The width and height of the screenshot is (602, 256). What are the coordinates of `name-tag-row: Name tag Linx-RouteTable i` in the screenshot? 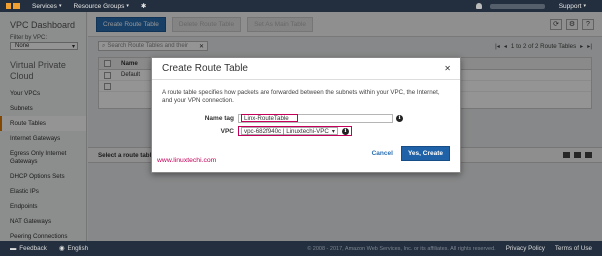 It's located at (306, 118).